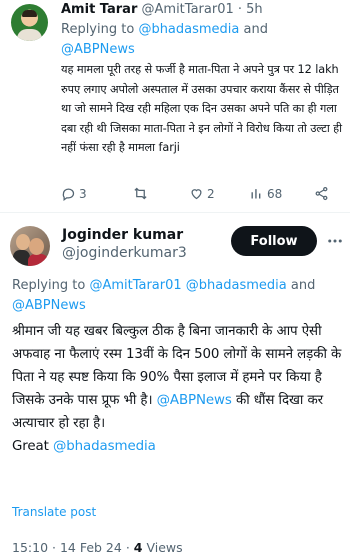 The image size is (350, 558). What do you see at coordinates (83, 193) in the screenshot?
I see `reply-count: 3` at bounding box center [83, 193].